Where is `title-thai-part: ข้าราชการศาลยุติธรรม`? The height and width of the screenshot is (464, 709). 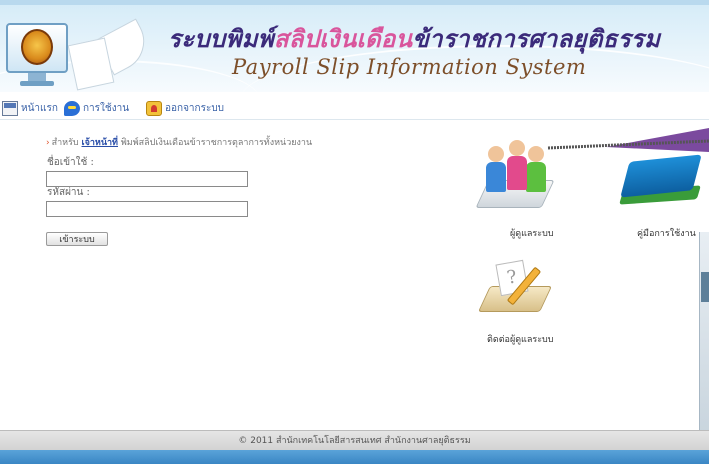
title-thai-part: ข้าราชการศาลยุติธรรม is located at coordinates (536, 38).